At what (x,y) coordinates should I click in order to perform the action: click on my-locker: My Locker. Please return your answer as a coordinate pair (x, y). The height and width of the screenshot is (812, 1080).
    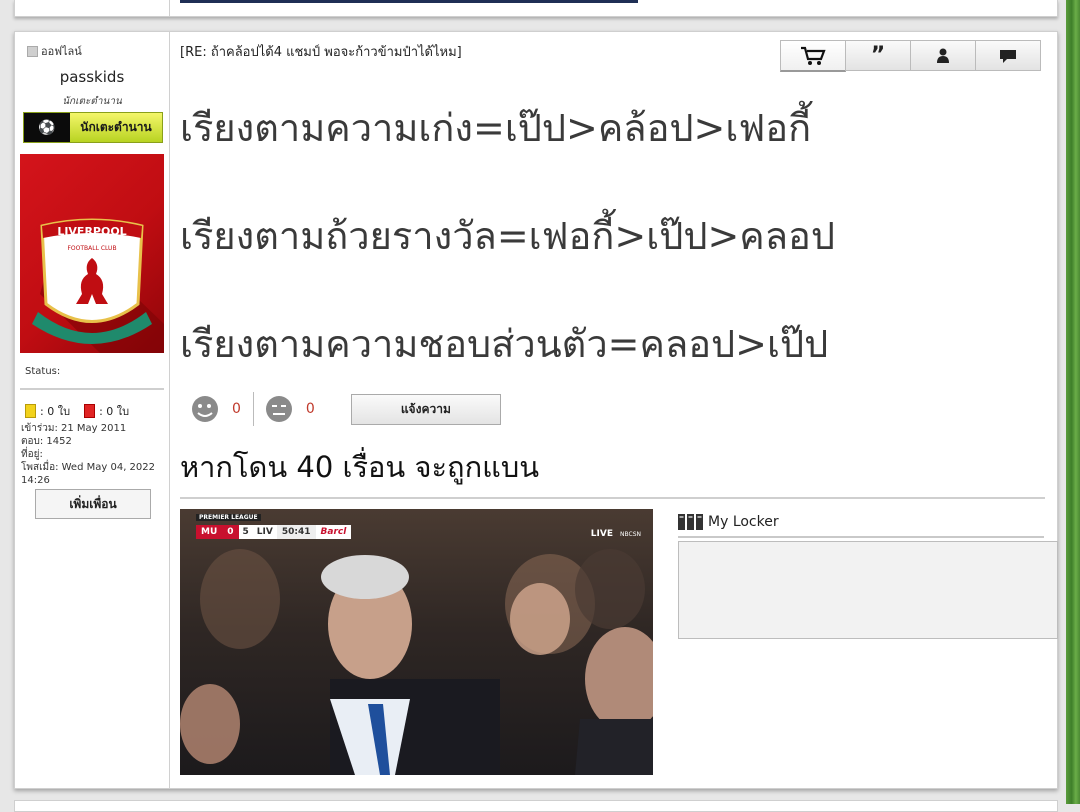
    Looking at the image, I should click on (868, 575).